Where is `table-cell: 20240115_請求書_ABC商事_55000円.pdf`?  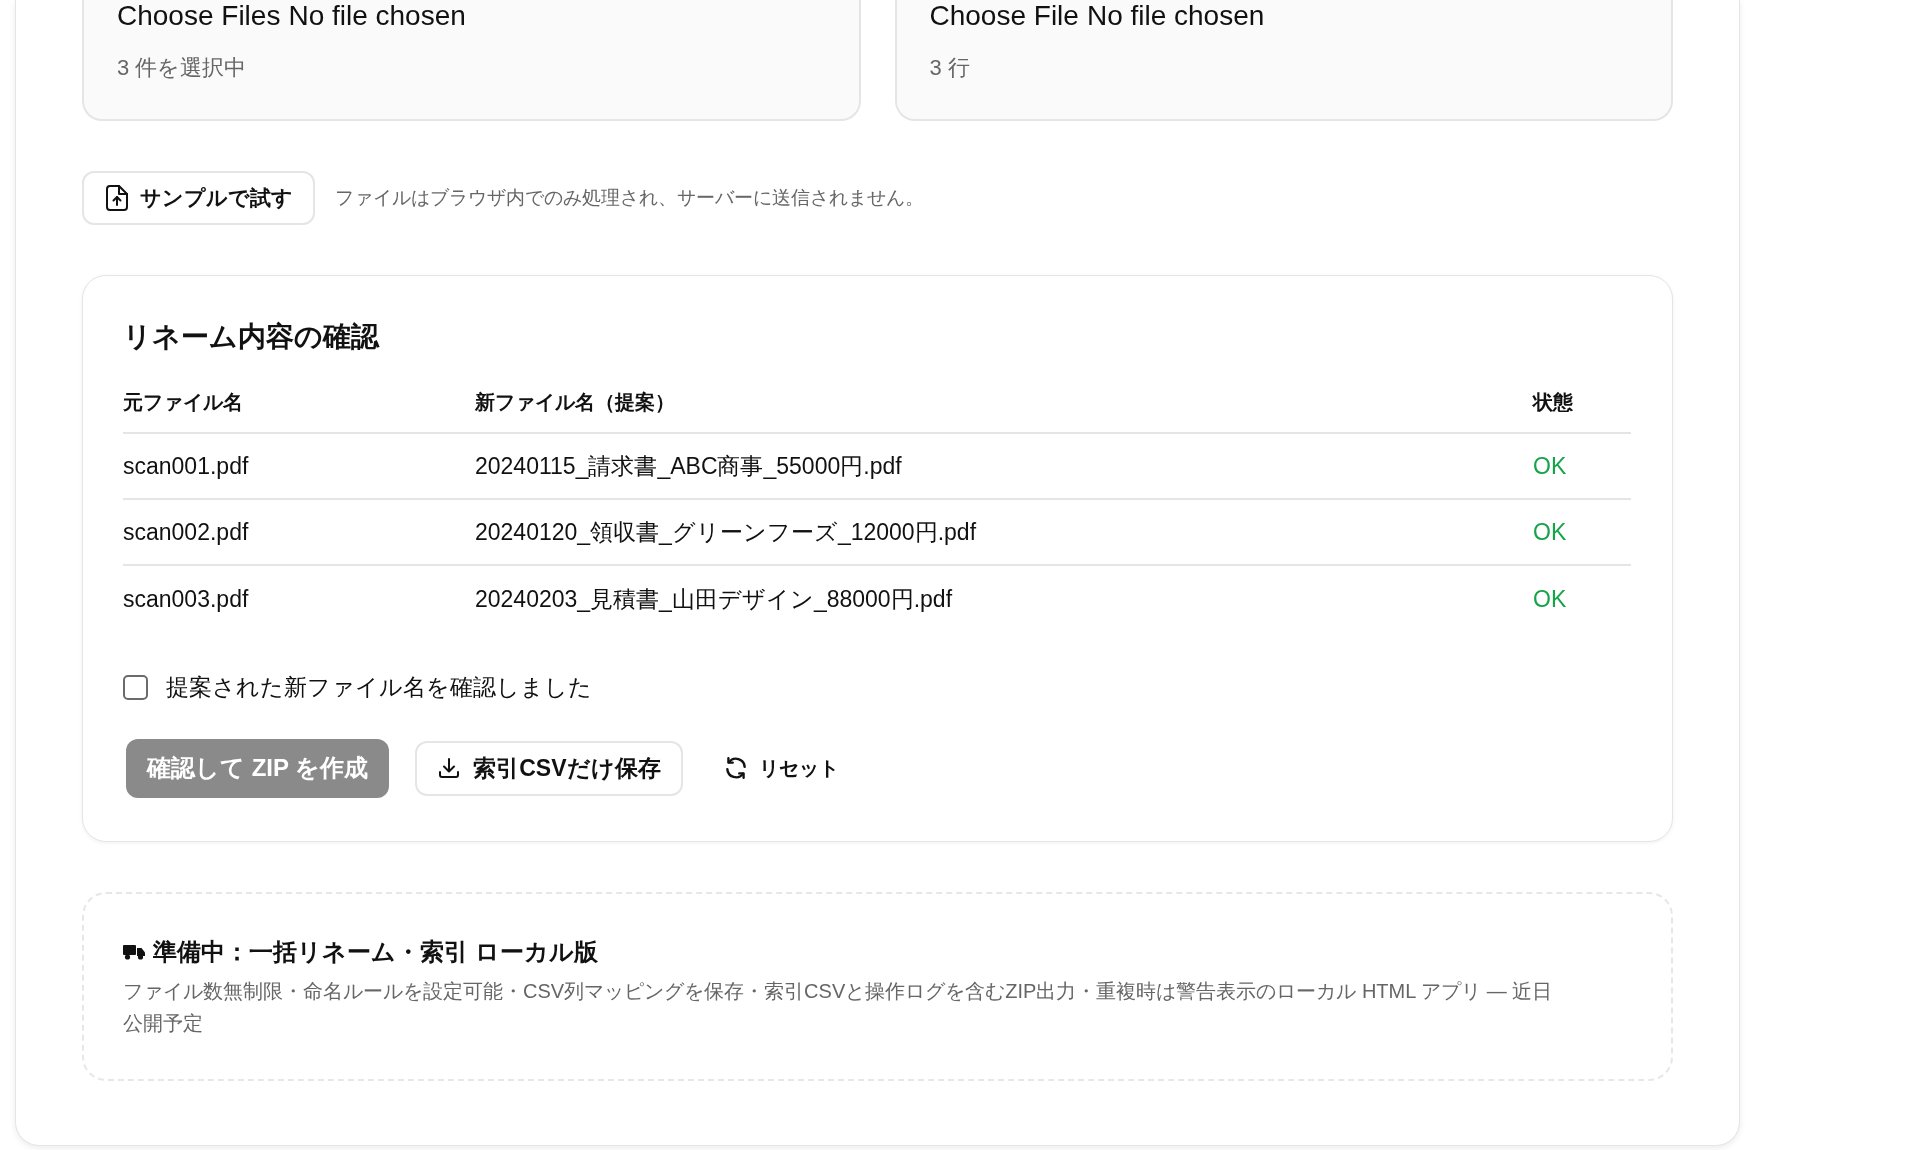
table-cell: 20240115_請求書_ABC商事_55000円.pdf is located at coordinates (688, 465).